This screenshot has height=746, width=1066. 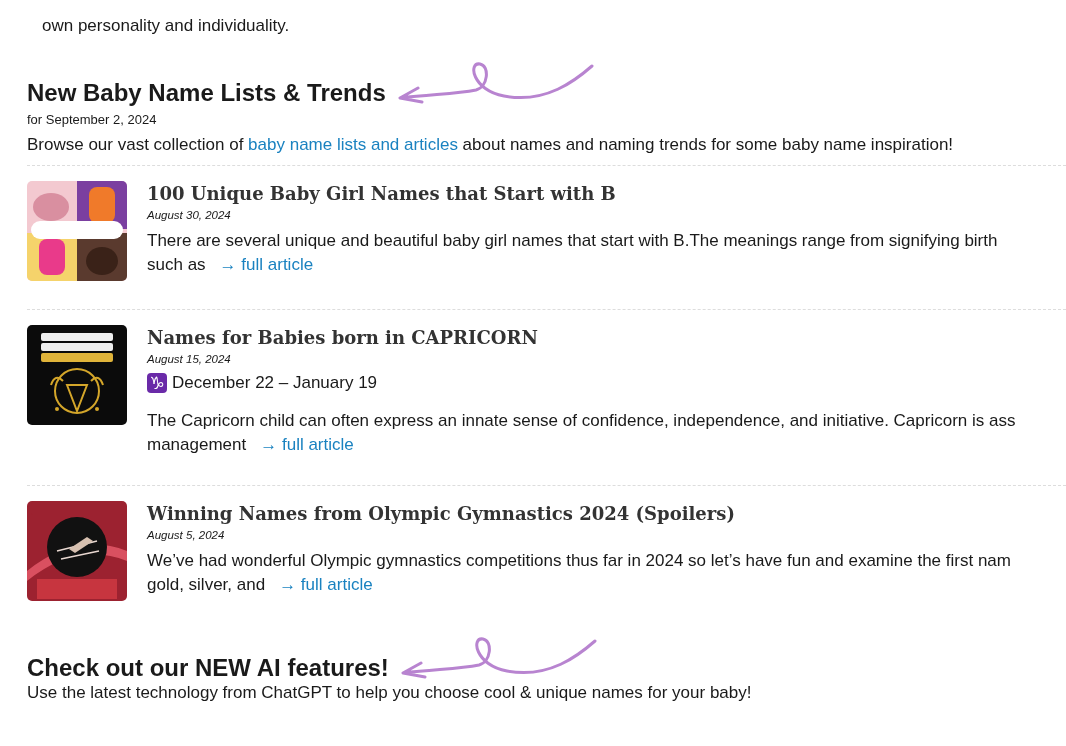 What do you see at coordinates (353, 144) in the screenshot?
I see `lists-link: baby name lists and articles` at bounding box center [353, 144].